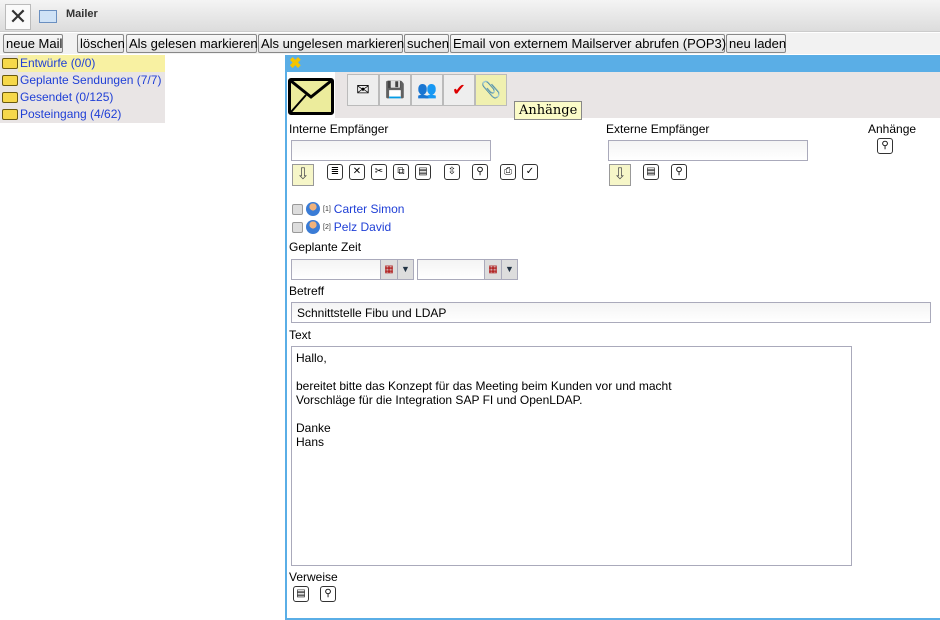 The height and width of the screenshot is (620, 940). What do you see at coordinates (369, 209) in the screenshot?
I see `recipient-link: Carter Simon` at bounding box center [369, 209].